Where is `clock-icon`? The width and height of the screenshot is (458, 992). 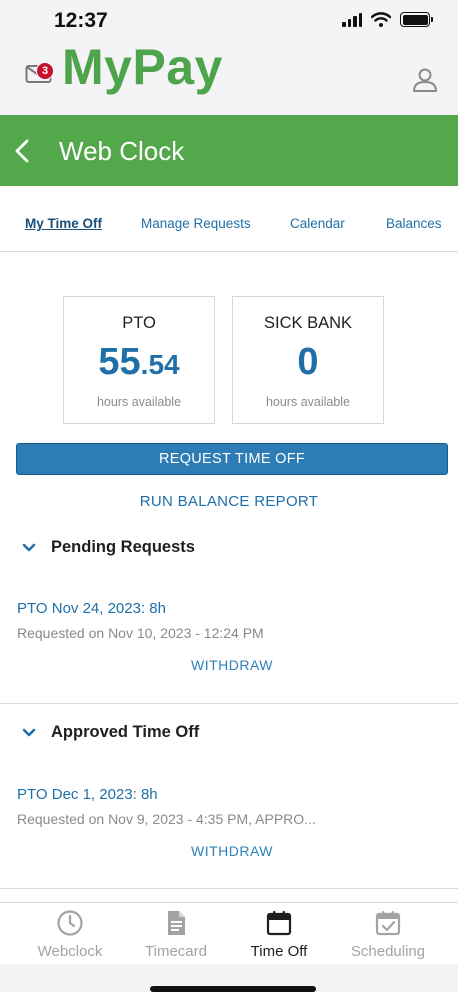 clock-icon is located at coordinates (70, 923).